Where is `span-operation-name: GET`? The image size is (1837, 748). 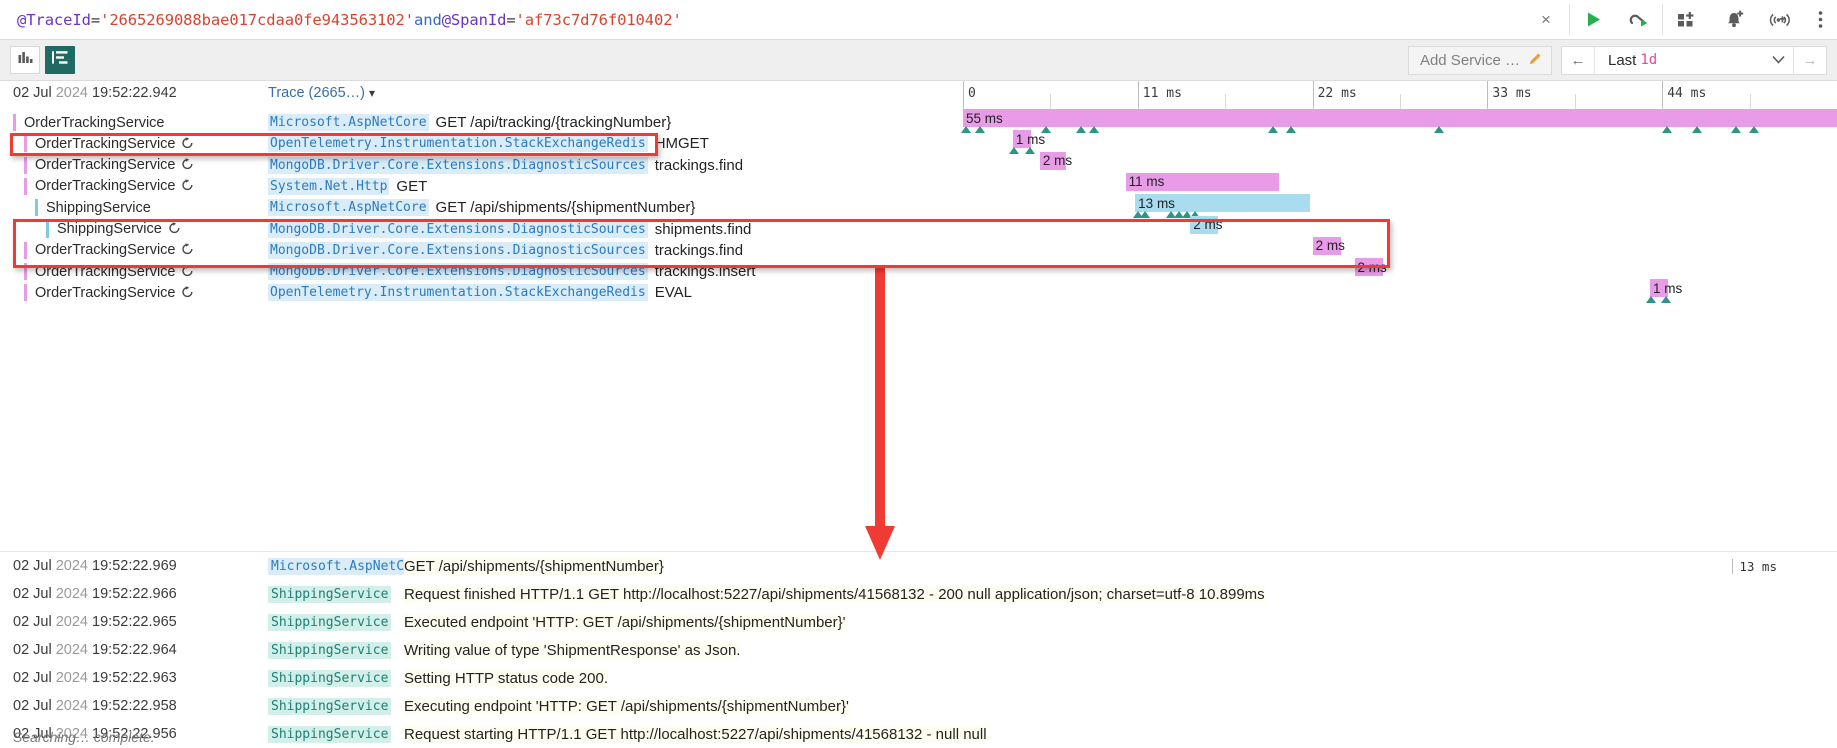 span-operation-name: GET is located at coordinates (412, 186).